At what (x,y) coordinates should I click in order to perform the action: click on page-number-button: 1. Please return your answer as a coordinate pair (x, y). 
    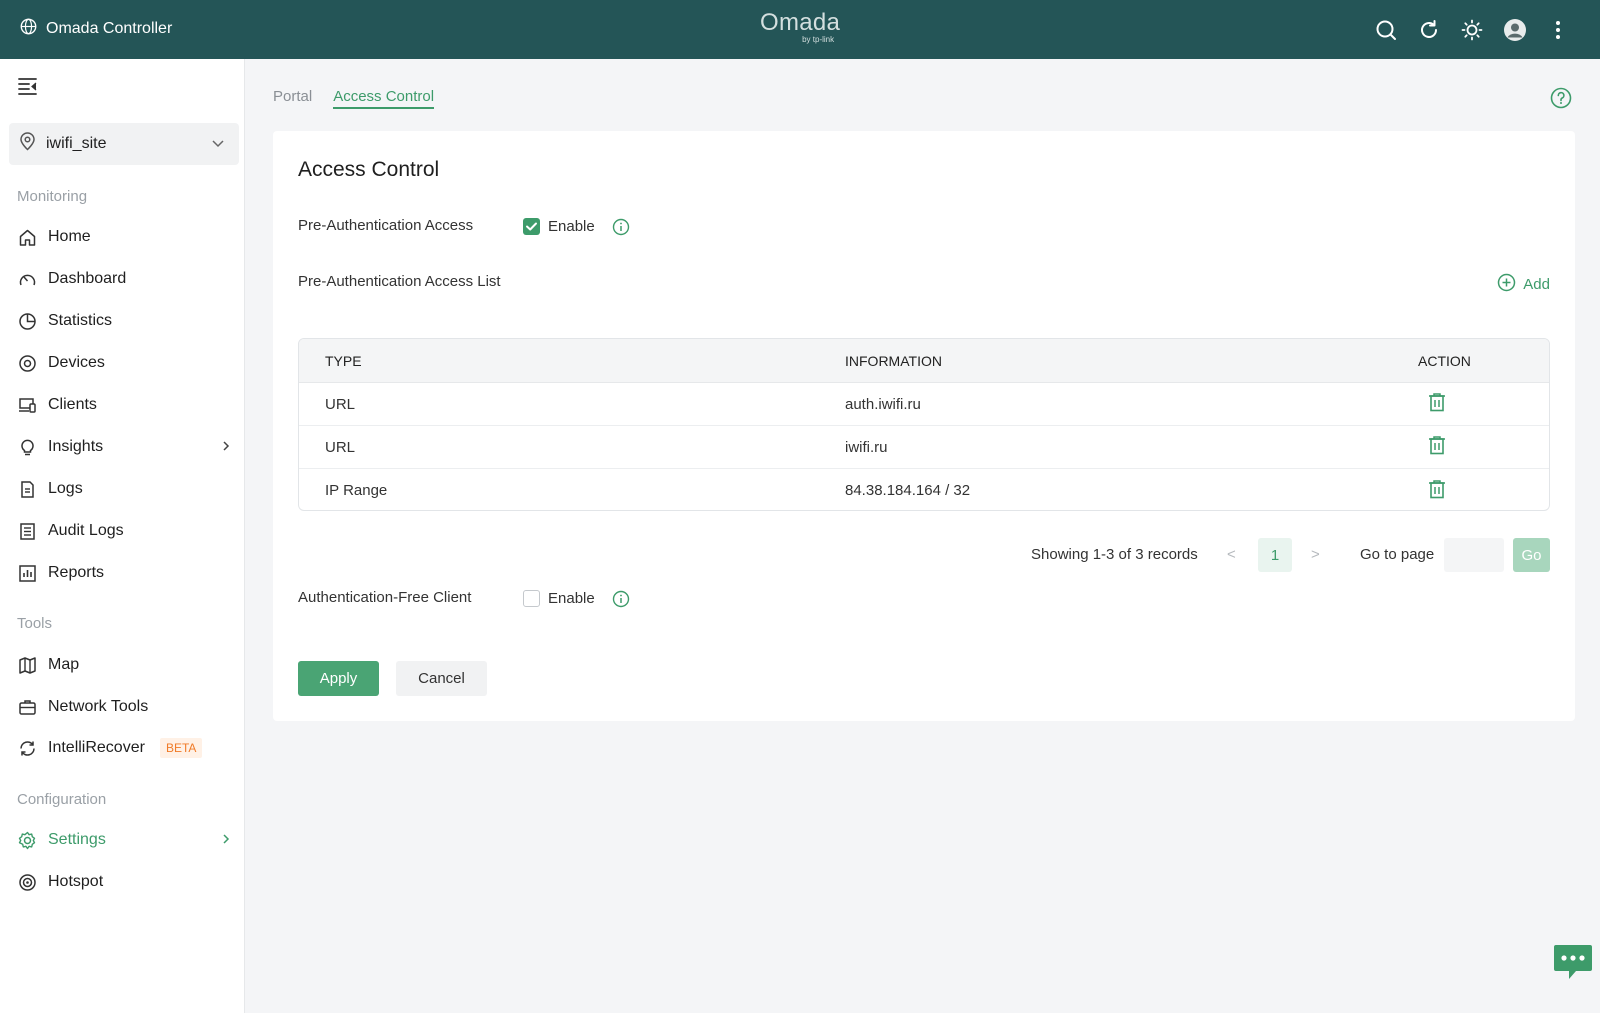
    Looking at the image, I should click on (1275, 555).